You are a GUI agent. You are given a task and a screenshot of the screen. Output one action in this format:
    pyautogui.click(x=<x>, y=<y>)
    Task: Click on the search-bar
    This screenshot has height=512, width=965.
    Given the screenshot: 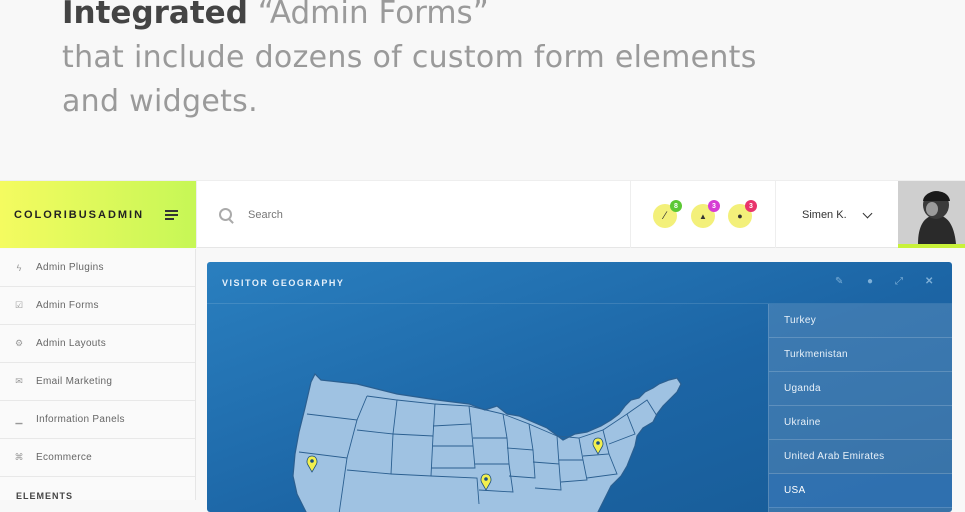 What is the action you would take?
    pyautogui.click(x=413, y=214)
    